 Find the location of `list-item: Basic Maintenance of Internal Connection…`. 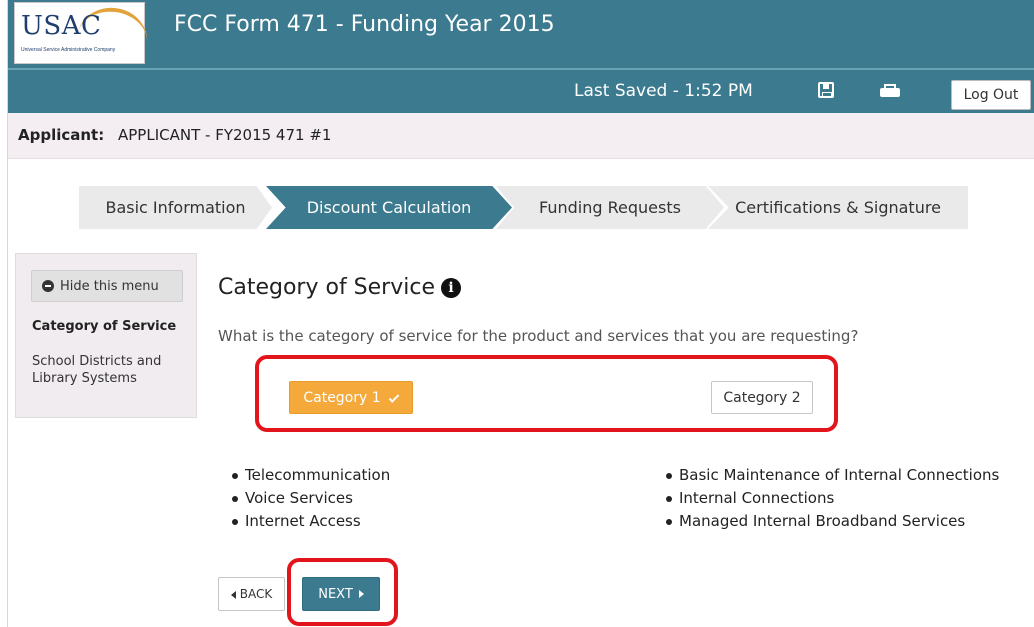

list-item: Basic Maintenance of Internal Connection… is located at coordinates (832, 475).